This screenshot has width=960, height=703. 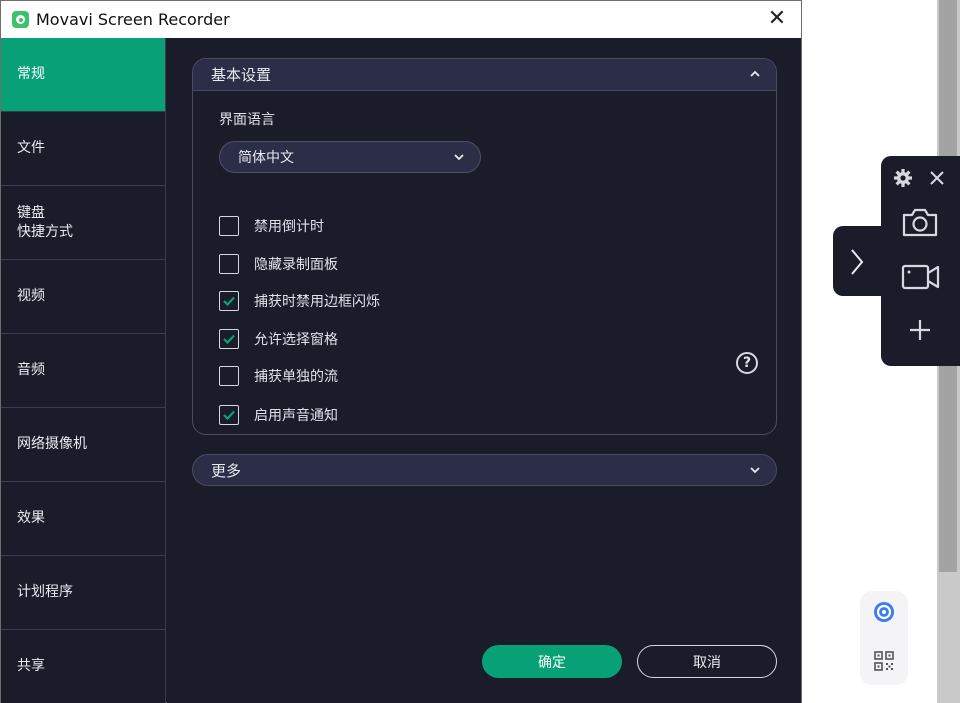 I want to click on ok-button: 确定, so click(x=552, y=661).